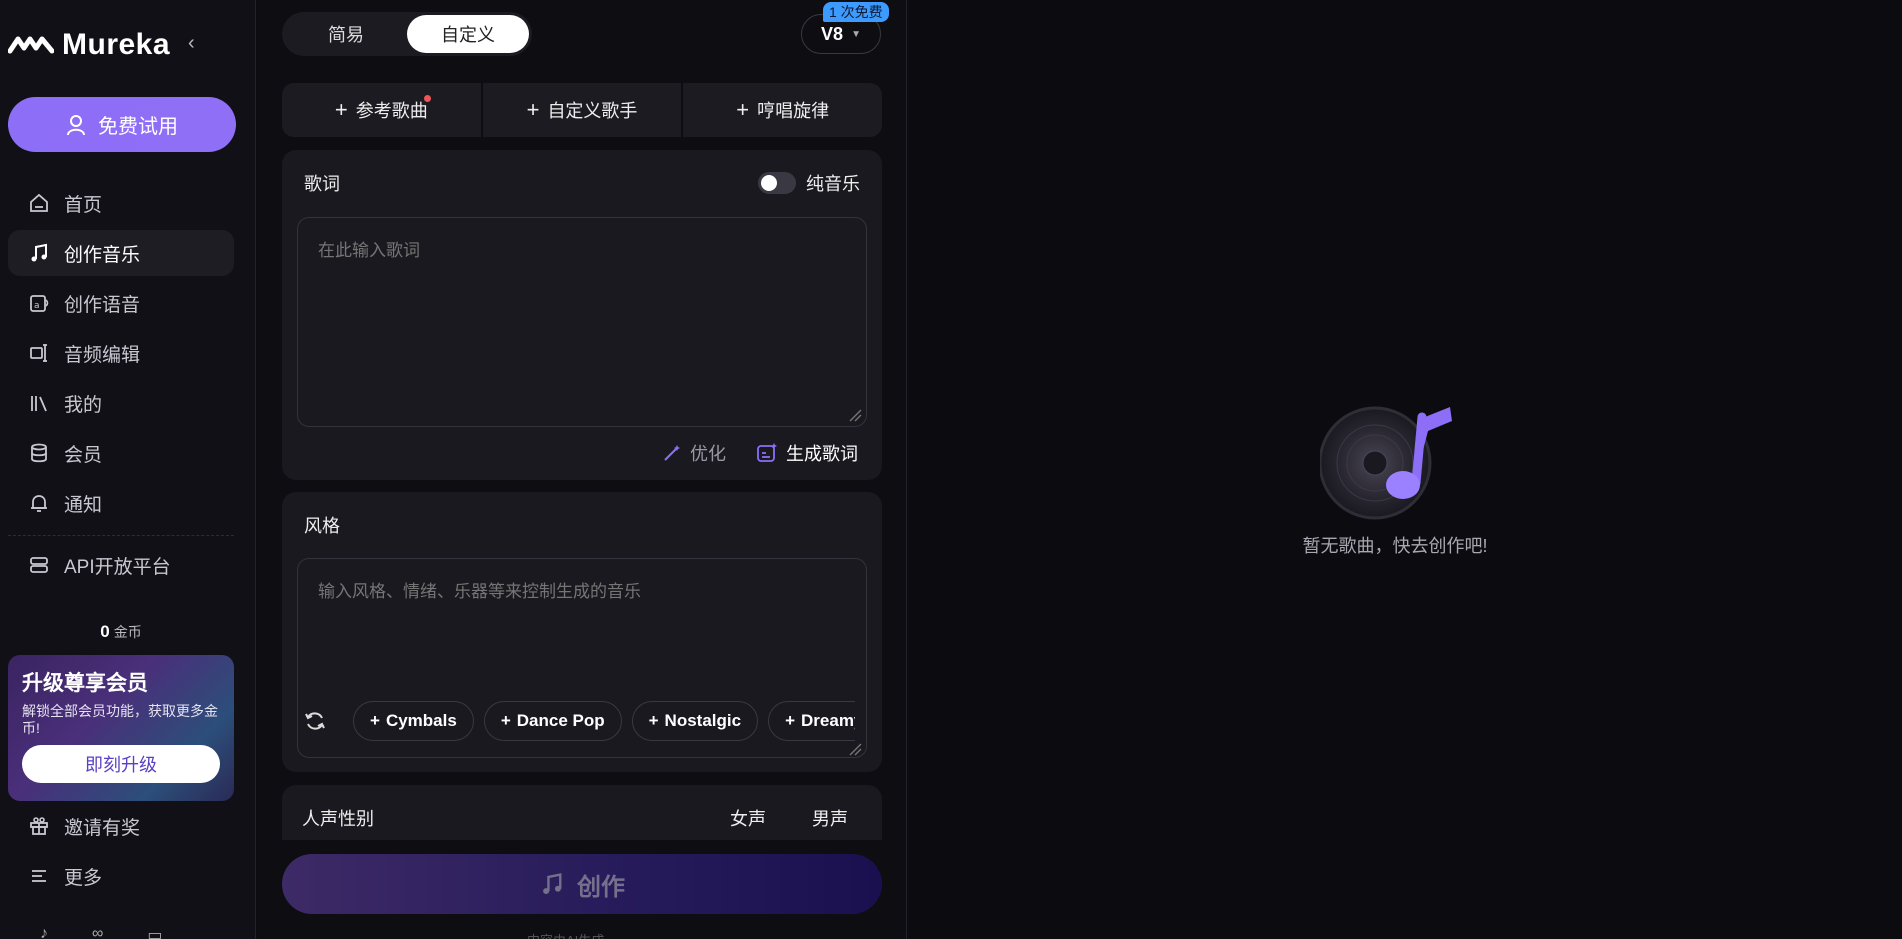 Image resolution: width=1902 pixels, height=939 pixels. I want to click on refresh-icon, so click(315, 721).